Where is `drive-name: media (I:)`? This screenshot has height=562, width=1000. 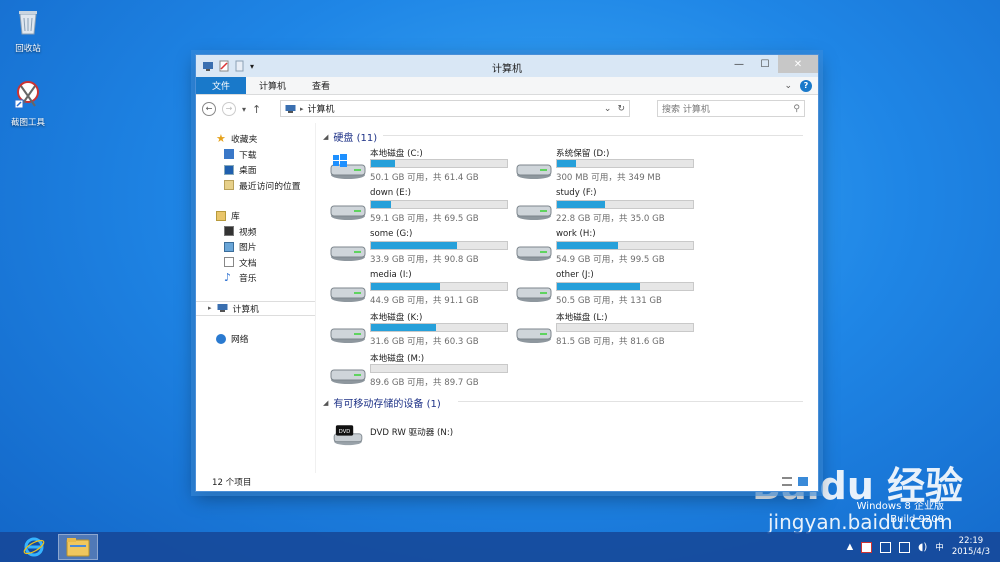
drive-name: media (I:) is located at coordinates (391, 275).